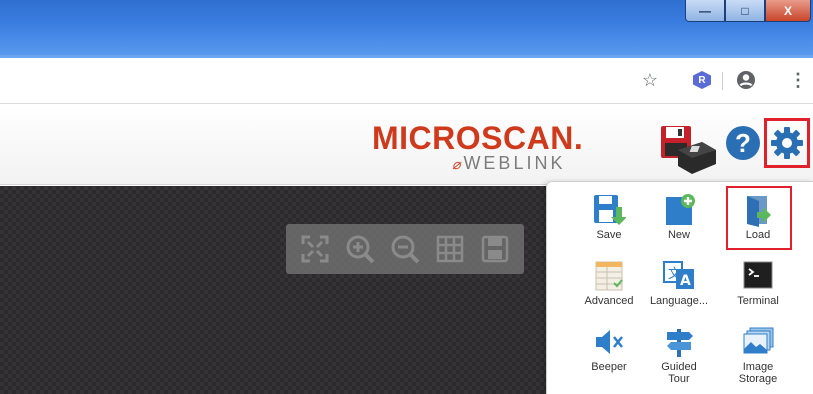  What do you see at coordinates (679, 210) in the screenshot?
I see `new-icon` at bounding box center [679, 210].